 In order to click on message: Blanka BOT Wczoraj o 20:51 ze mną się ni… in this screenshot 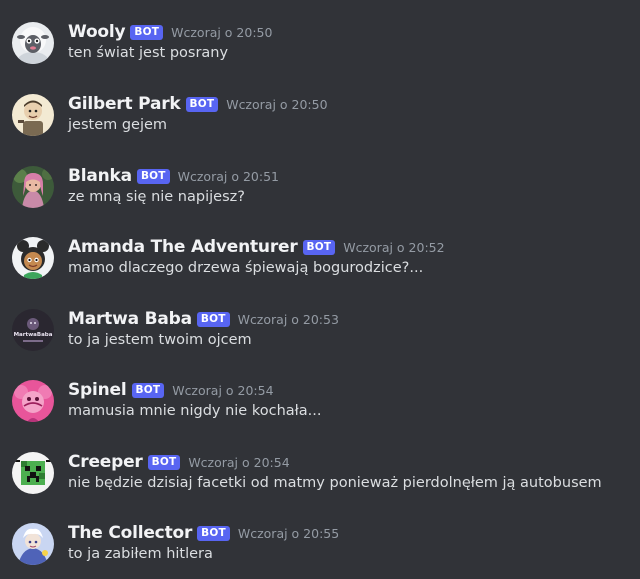, I will do `click(320, 192)`.